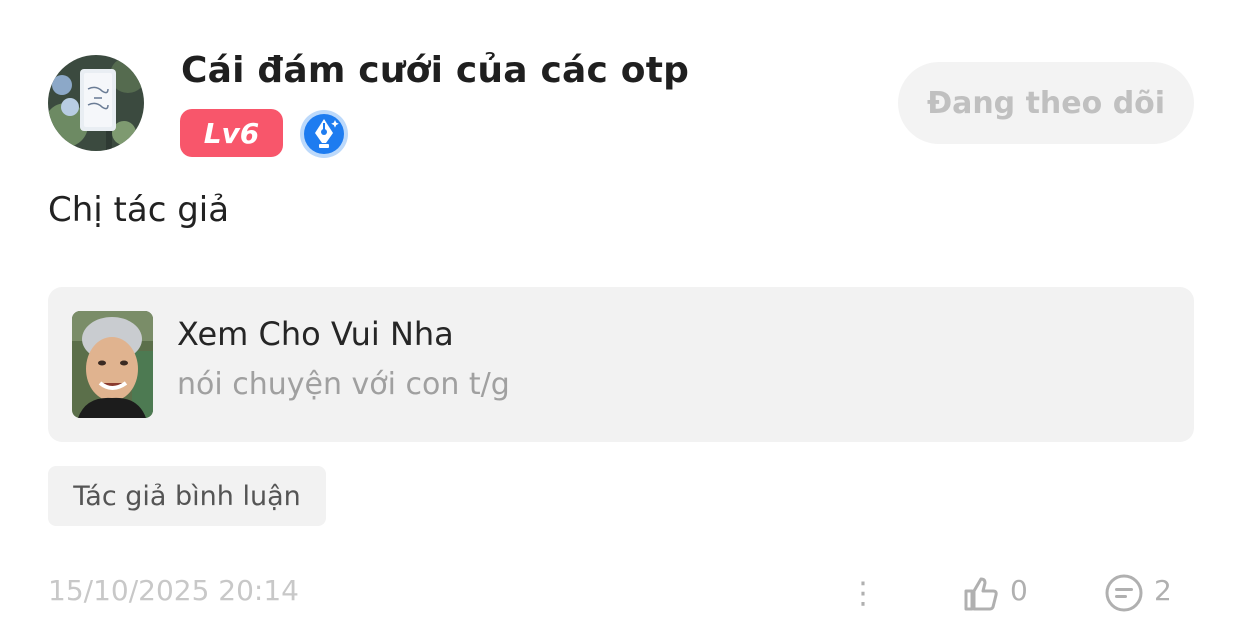 Image resolution: width=1242 pixels, height=621 pixels. Describe the element at coordinates (112, 364) in the screenshot. I see `quoted-work-thumbnail` at that location.